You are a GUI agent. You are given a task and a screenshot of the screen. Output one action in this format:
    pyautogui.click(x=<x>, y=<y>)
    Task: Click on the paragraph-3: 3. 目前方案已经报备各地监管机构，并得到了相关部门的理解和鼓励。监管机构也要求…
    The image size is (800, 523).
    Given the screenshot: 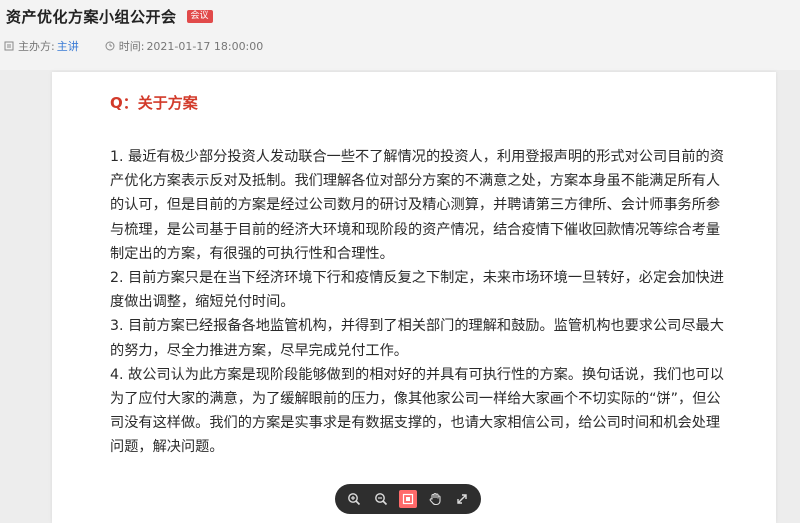 What is the action you would take?
    pyautogui.click(x=417, y=338)
    